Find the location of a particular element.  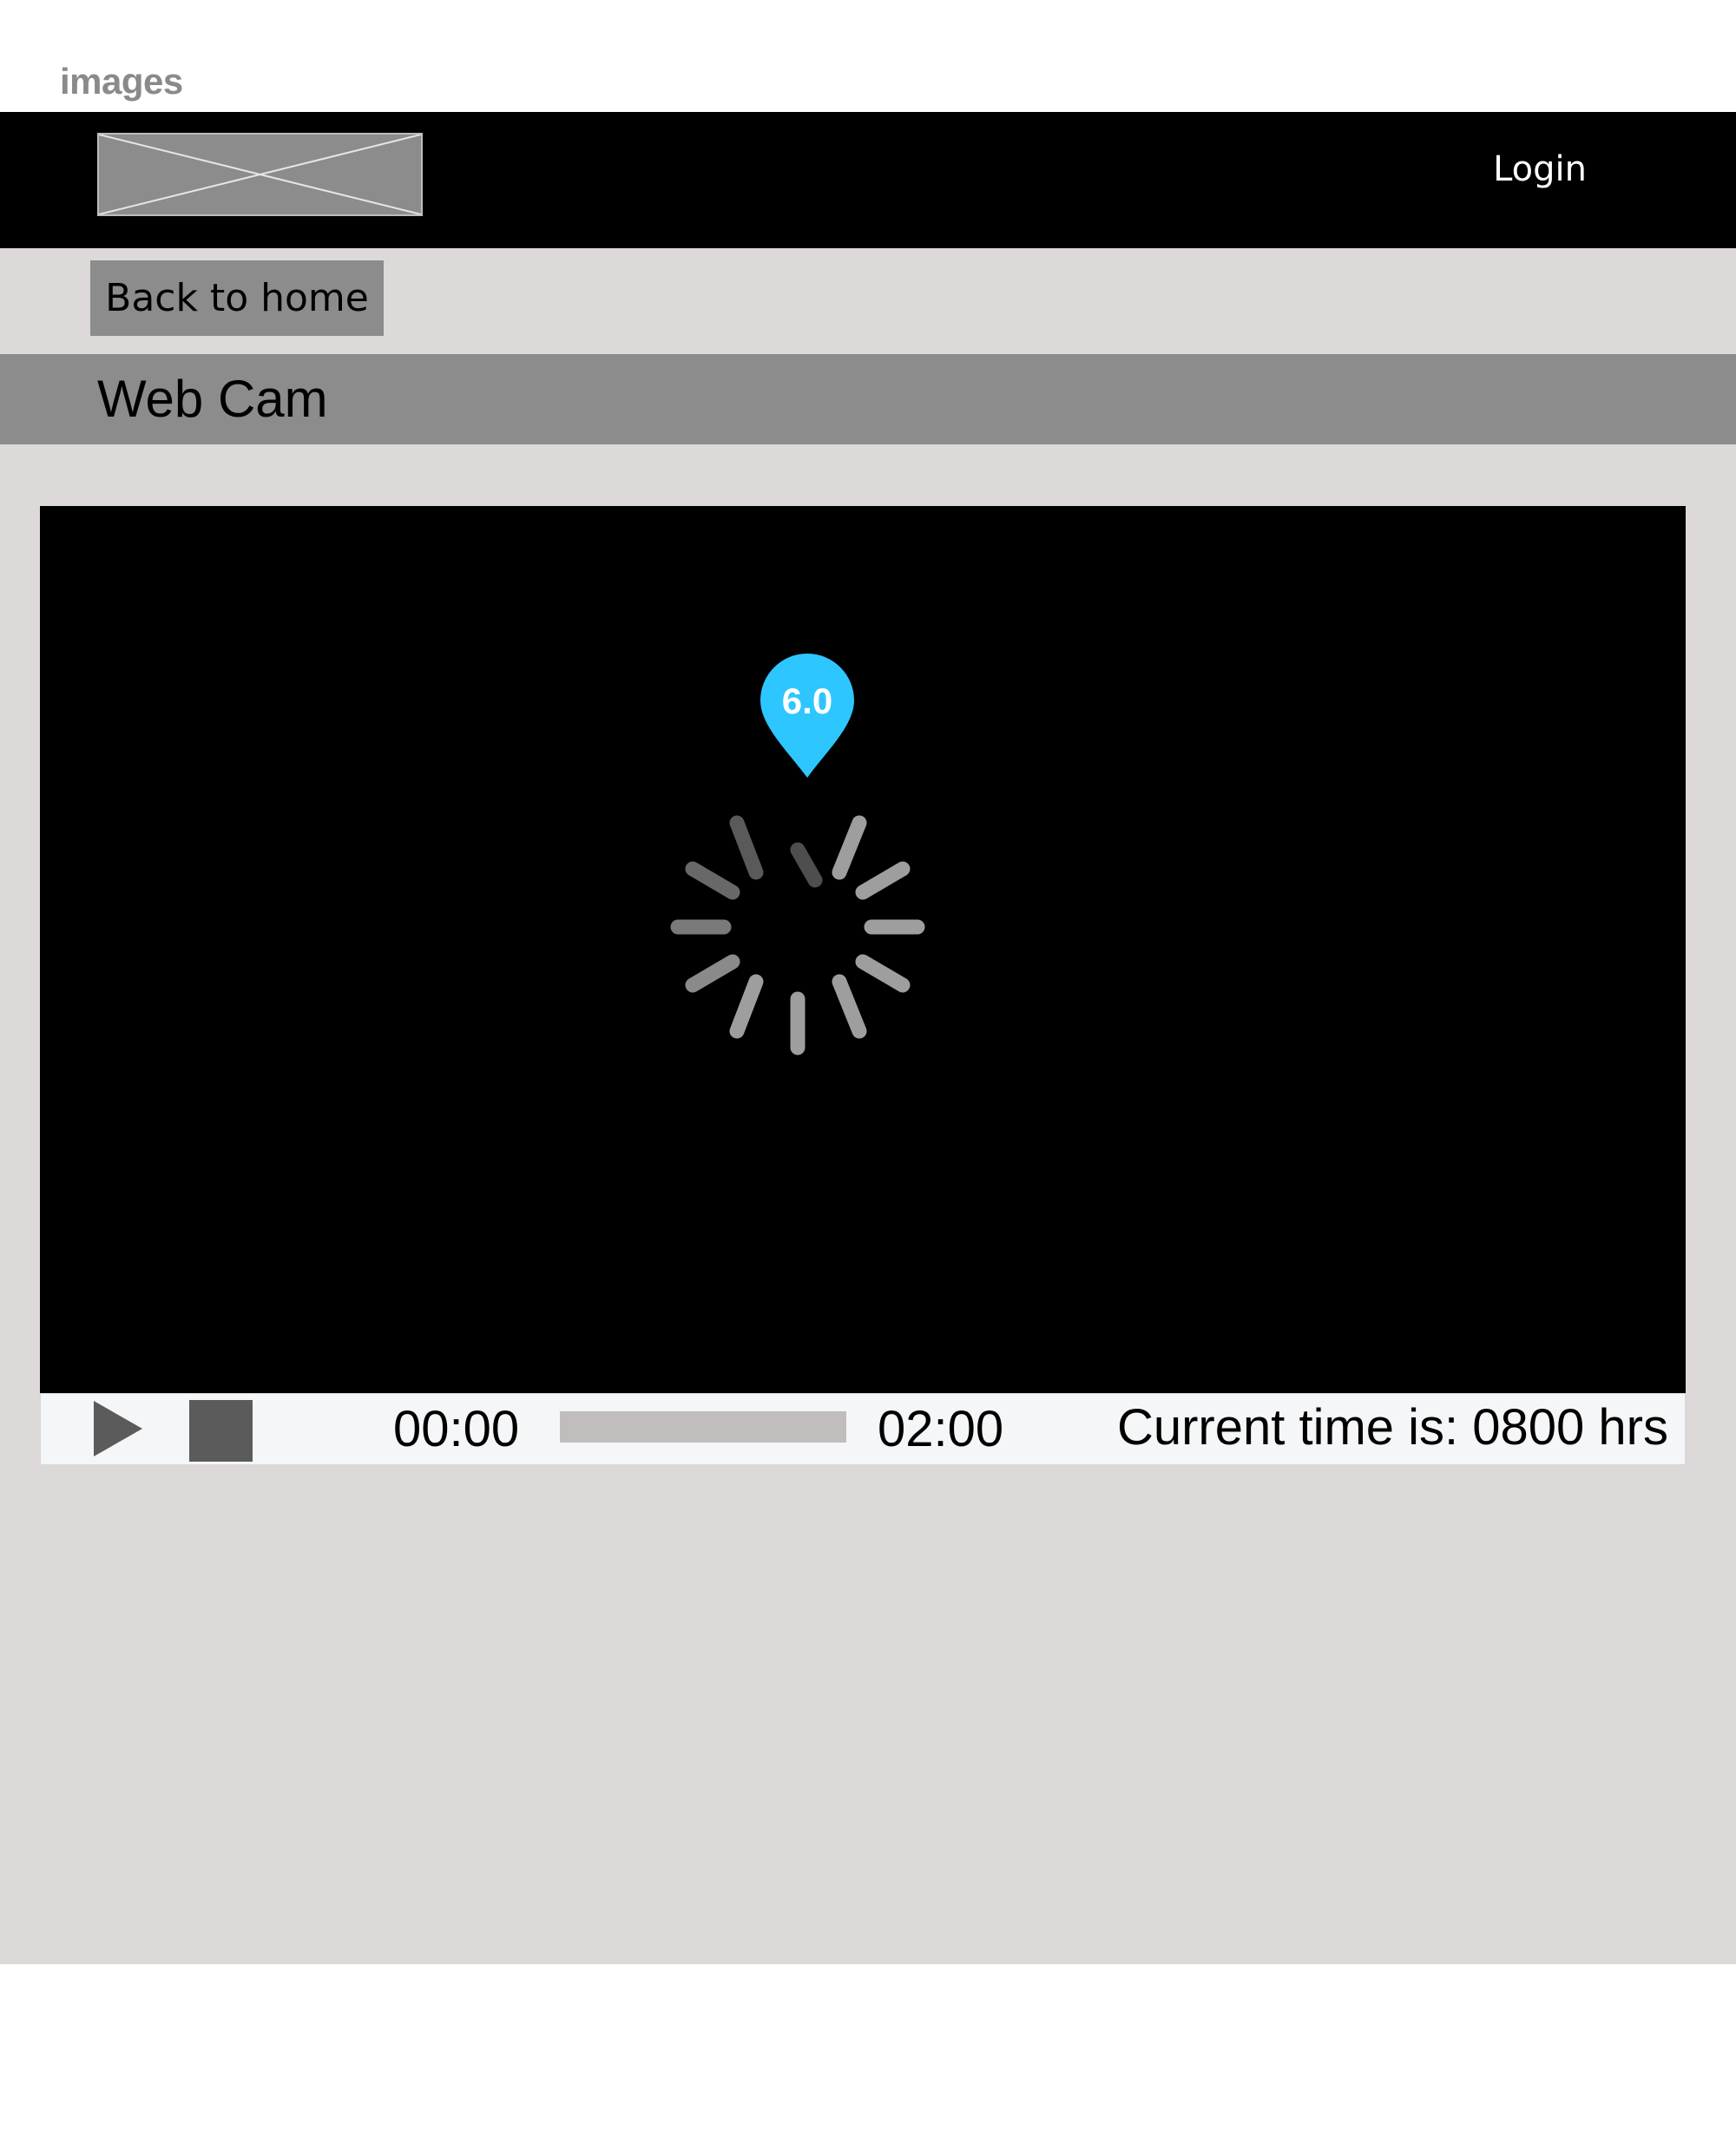

current-time-text: Current time is: 0800 hrs is located at coordinates (1392, 1427).